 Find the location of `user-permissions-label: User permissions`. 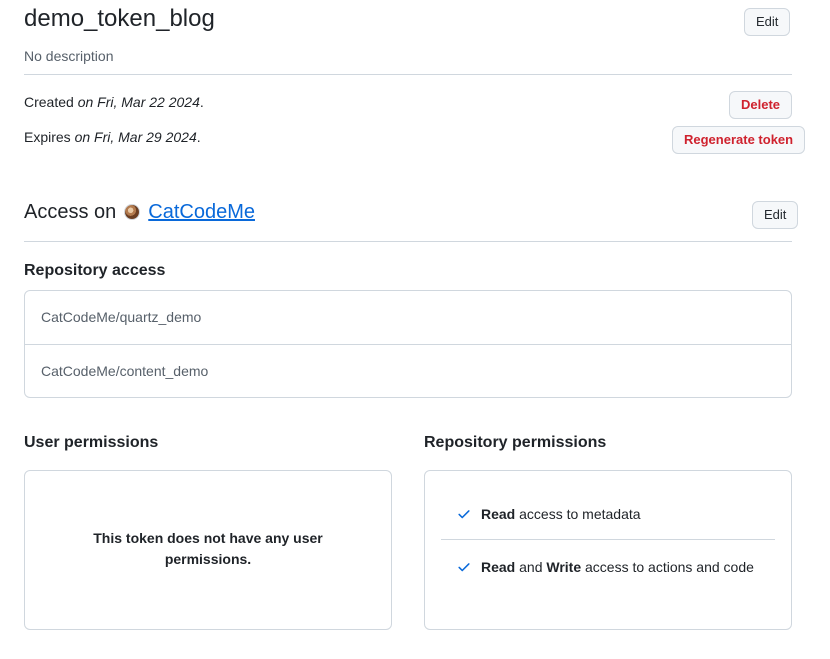

user-permissions-label: User permissions is located at coordinates (91, 442).